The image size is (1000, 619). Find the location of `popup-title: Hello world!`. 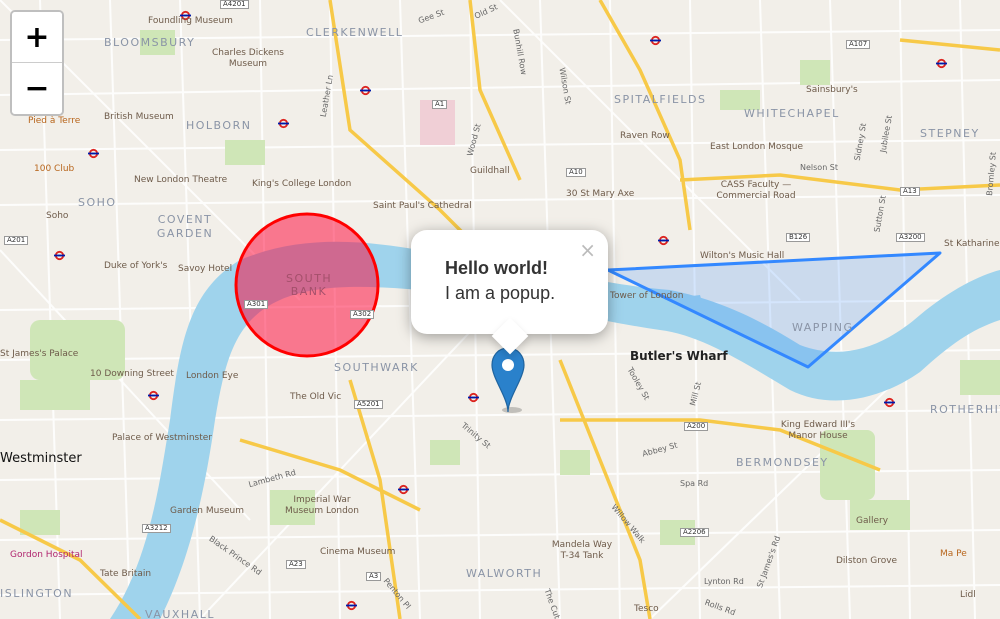

popup-title: Hello world! is located at coordinates (496, 268).